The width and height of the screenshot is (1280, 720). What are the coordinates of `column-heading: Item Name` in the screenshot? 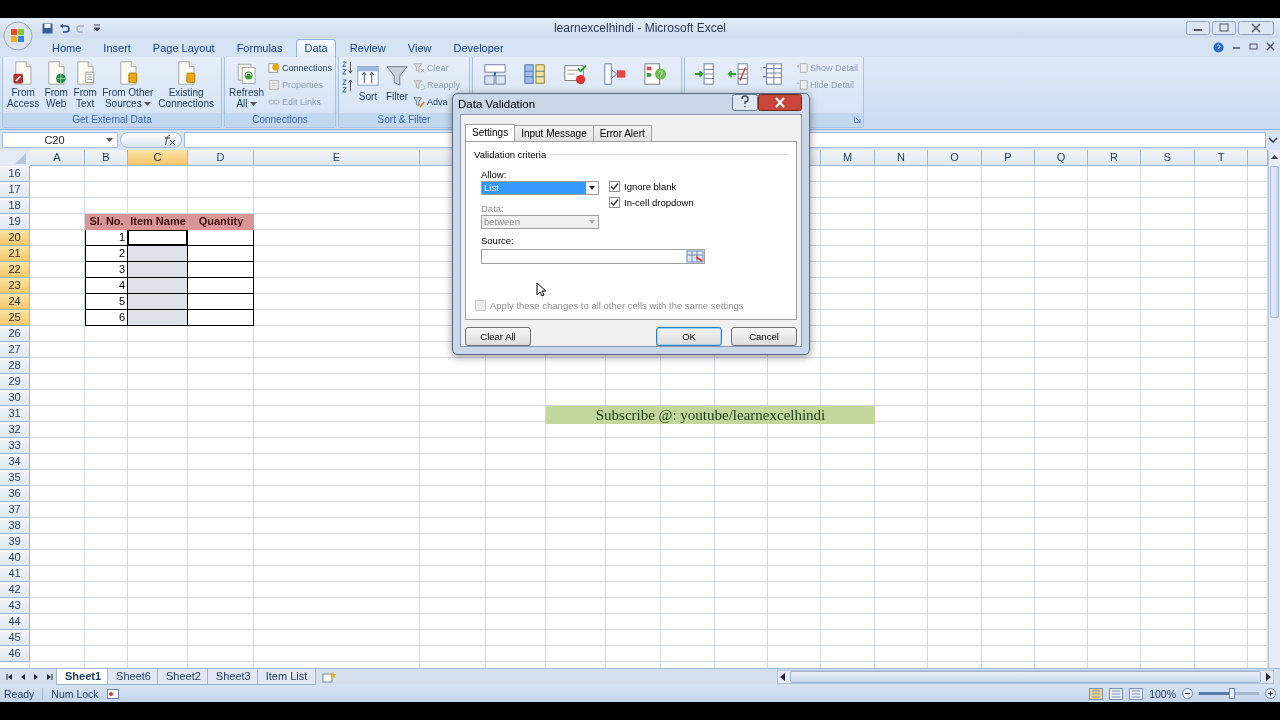 It's located at (158, 222).